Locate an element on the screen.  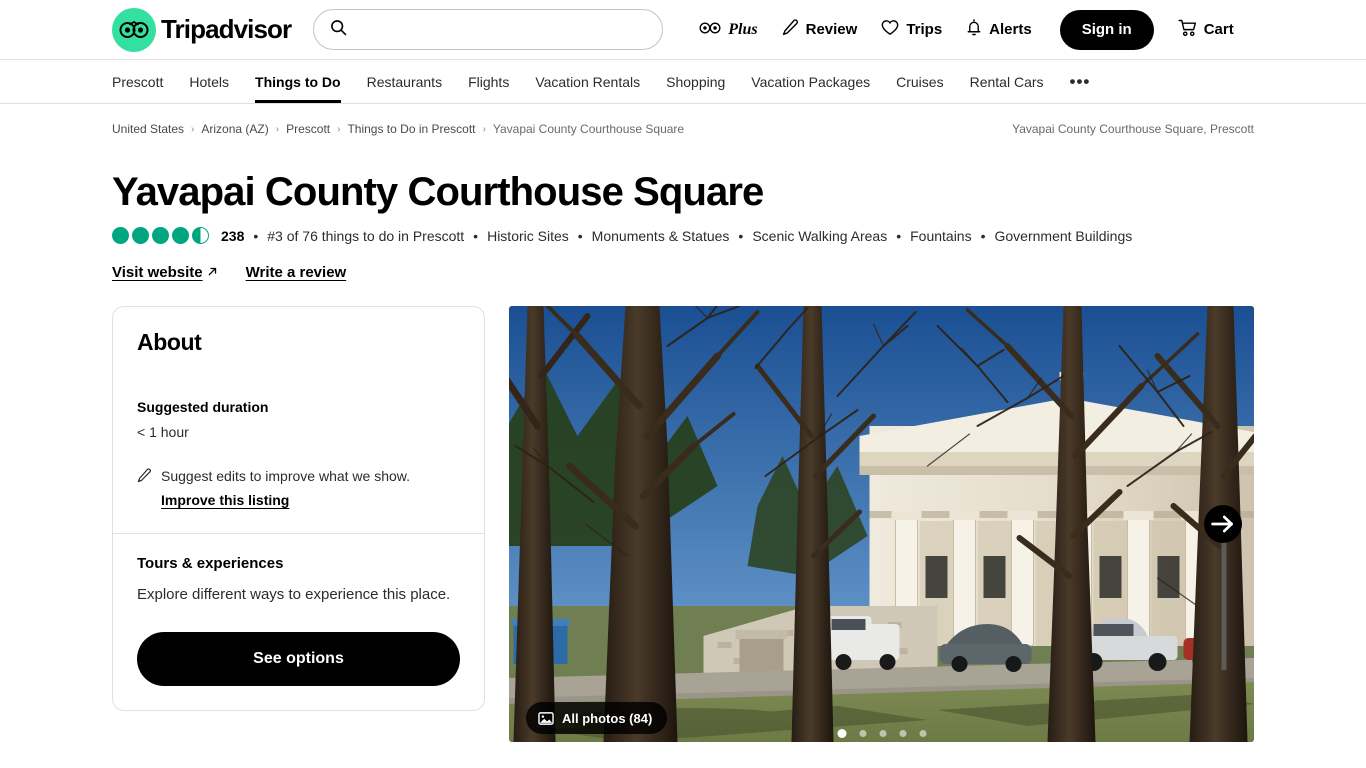
poi-category-3: Fountains is located at coordinates (941, 235).